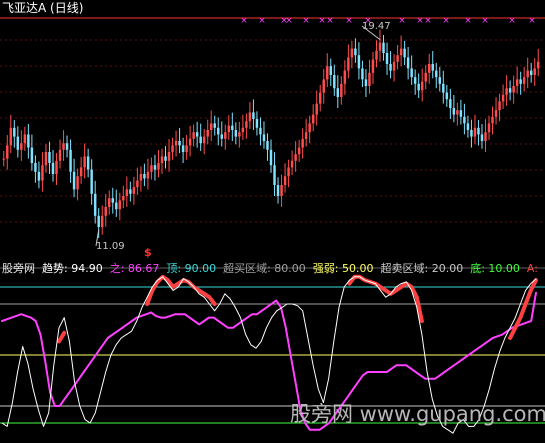  I want to click on legend-item: 之: 86.67, so click(134, 268).